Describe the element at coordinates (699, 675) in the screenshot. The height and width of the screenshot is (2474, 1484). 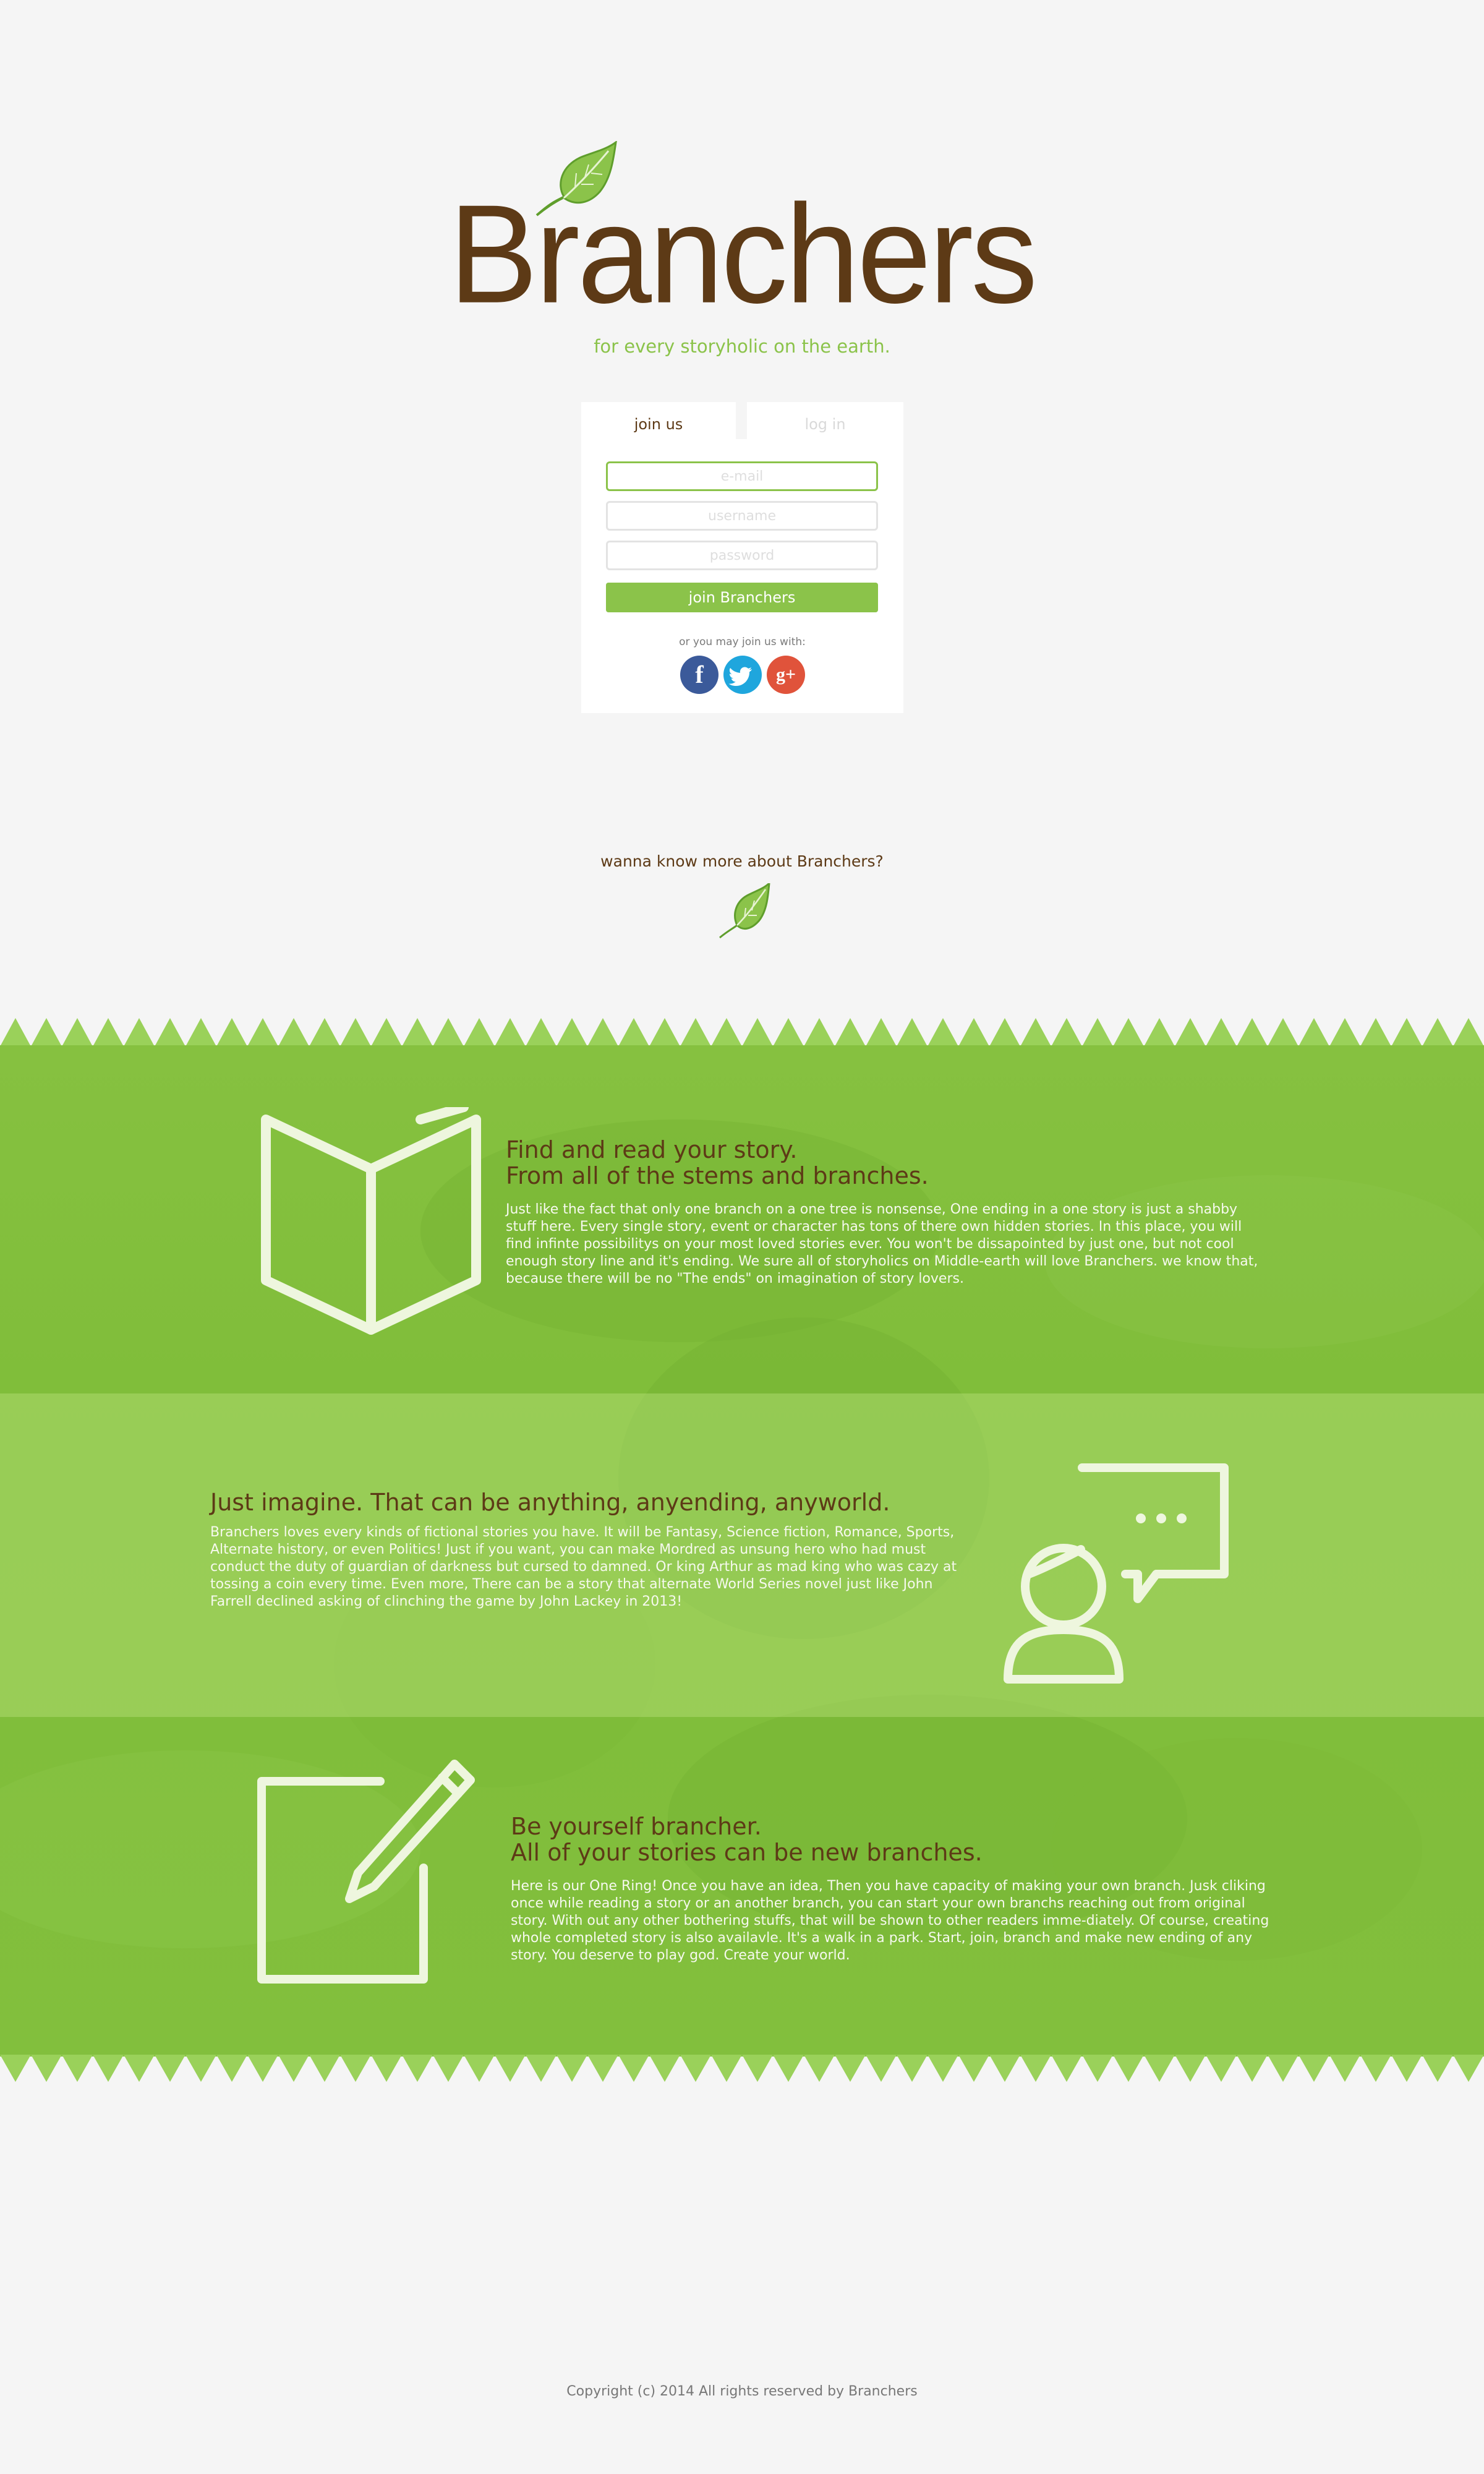
I see `facebook-icon: f` at that location.